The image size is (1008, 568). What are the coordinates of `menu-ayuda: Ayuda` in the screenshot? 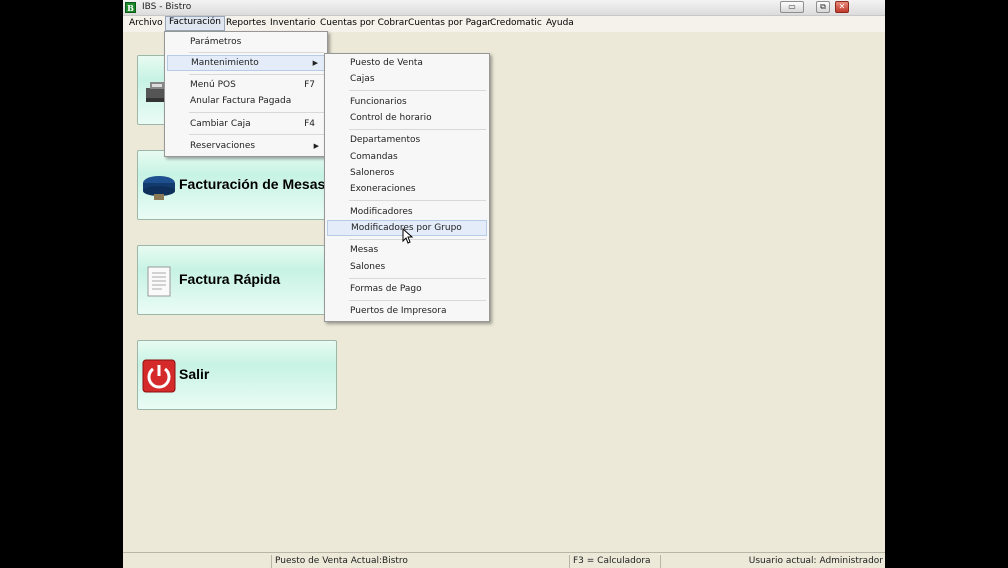 It's located at (560, 23).